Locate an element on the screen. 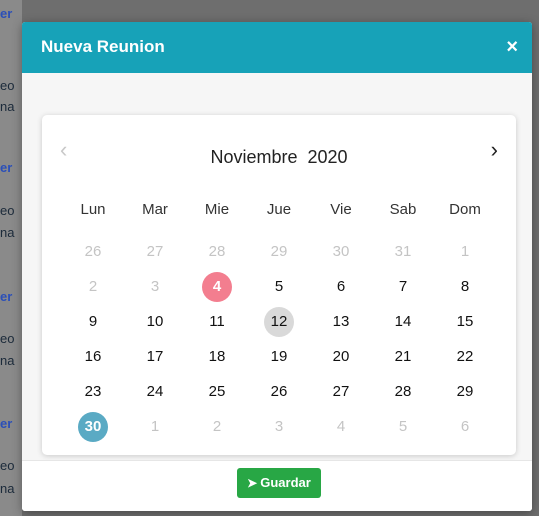  day-cell: 7 is located at coordinates (403, 287).